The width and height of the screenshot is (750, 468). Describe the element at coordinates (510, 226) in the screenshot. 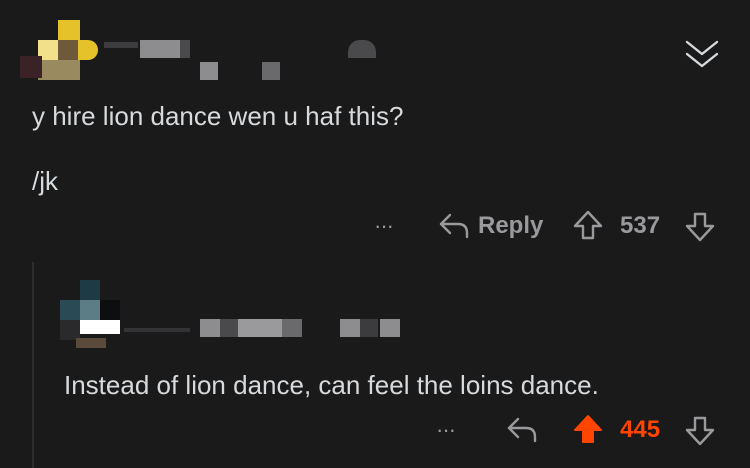

I see `reply-button: Reply` at that location.